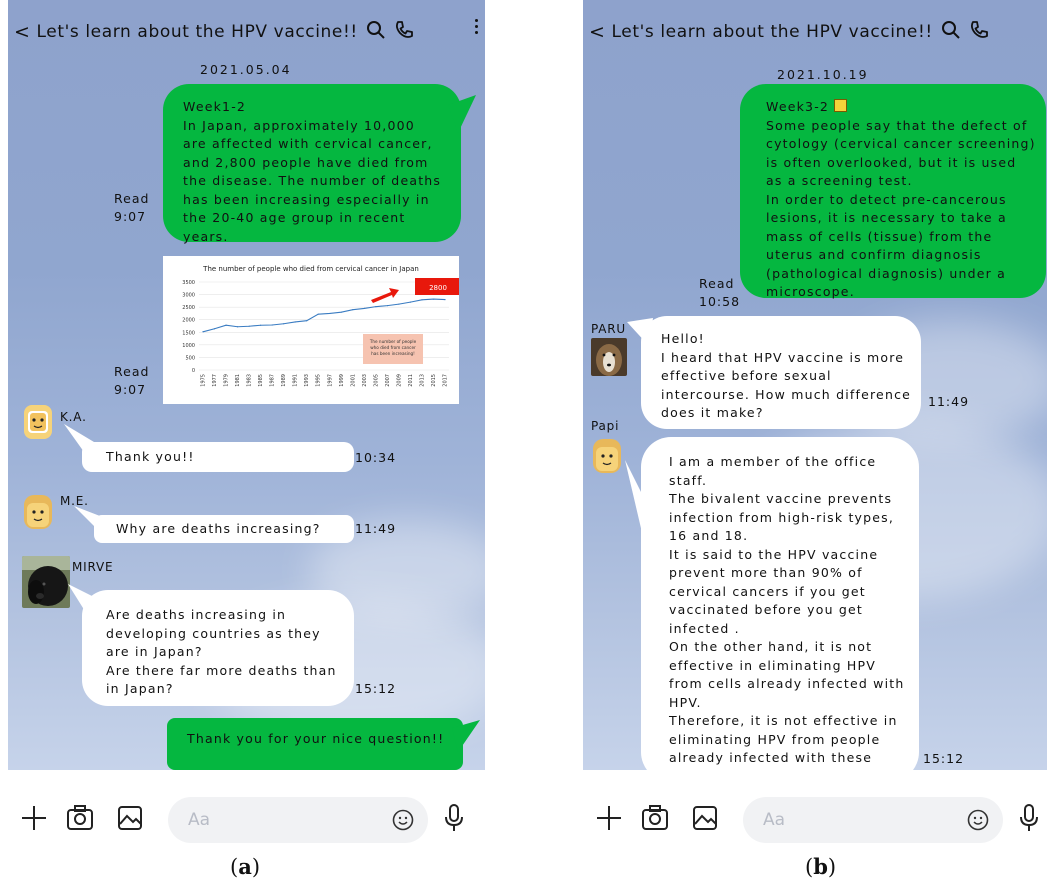 The image size is (1047, 891). What do you see at coordinates (393, 347) in the screenshot?
I see `annotation-text: who died from cancer` at bounding box center [393, 347].